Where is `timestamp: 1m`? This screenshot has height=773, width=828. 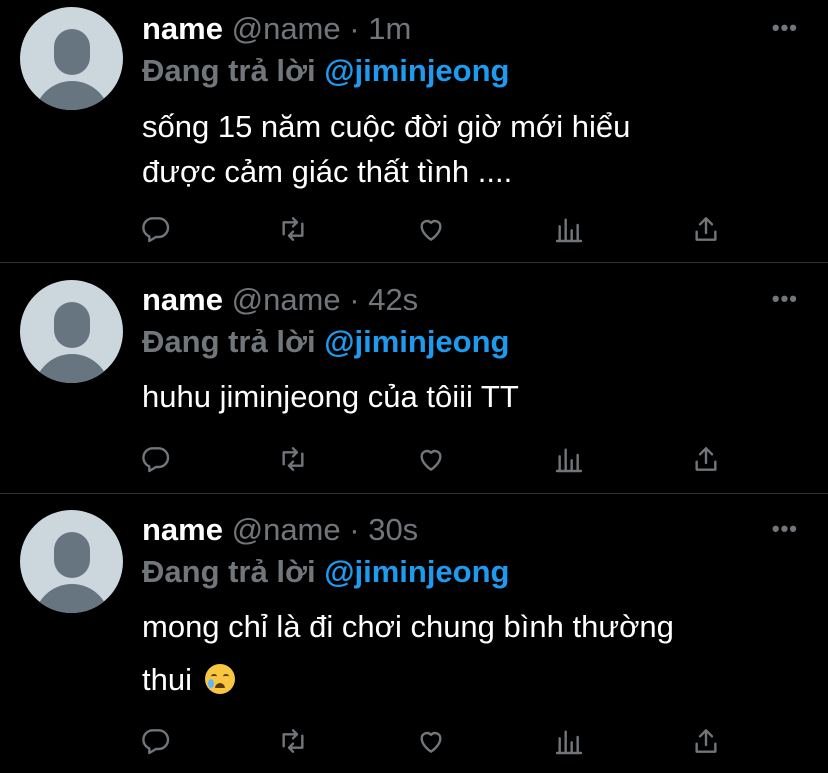
timestamp: 1m is located at coordinates (389, 28).